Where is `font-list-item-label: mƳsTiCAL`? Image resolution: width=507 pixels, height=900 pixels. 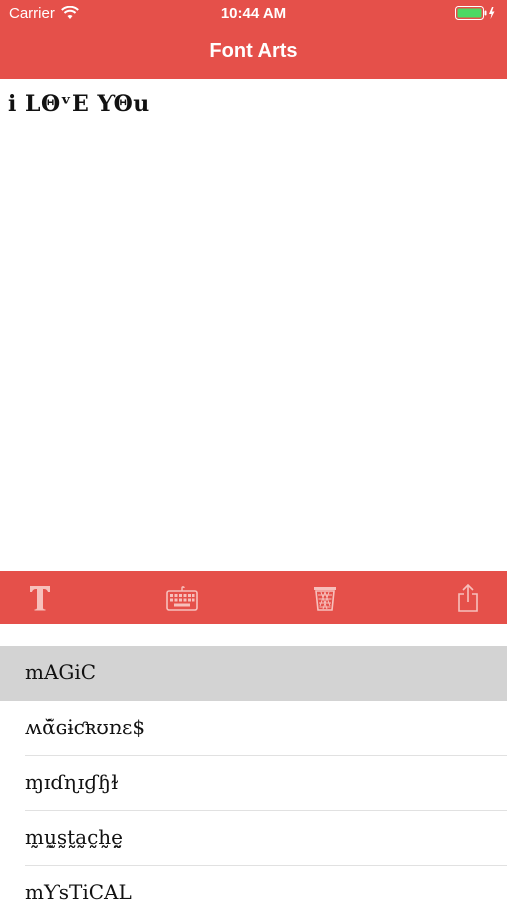 font-list-item-label: mƳsTiCAL is located at coordinates (78, 890).